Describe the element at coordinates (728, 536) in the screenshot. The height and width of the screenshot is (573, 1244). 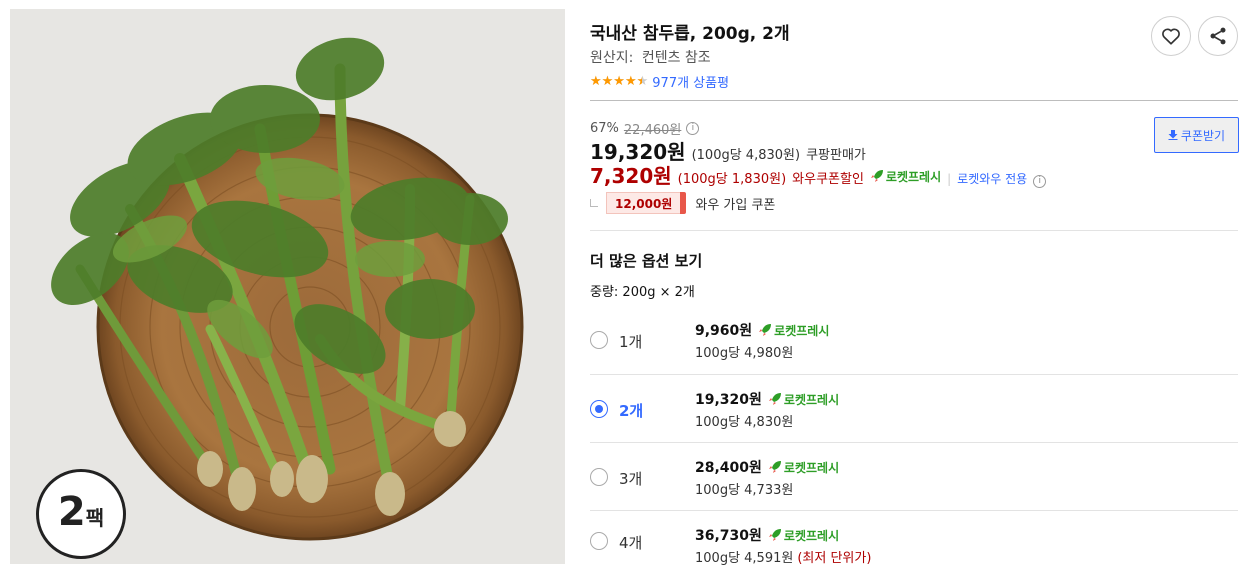
I see `option-price: 36,730원` at that location.